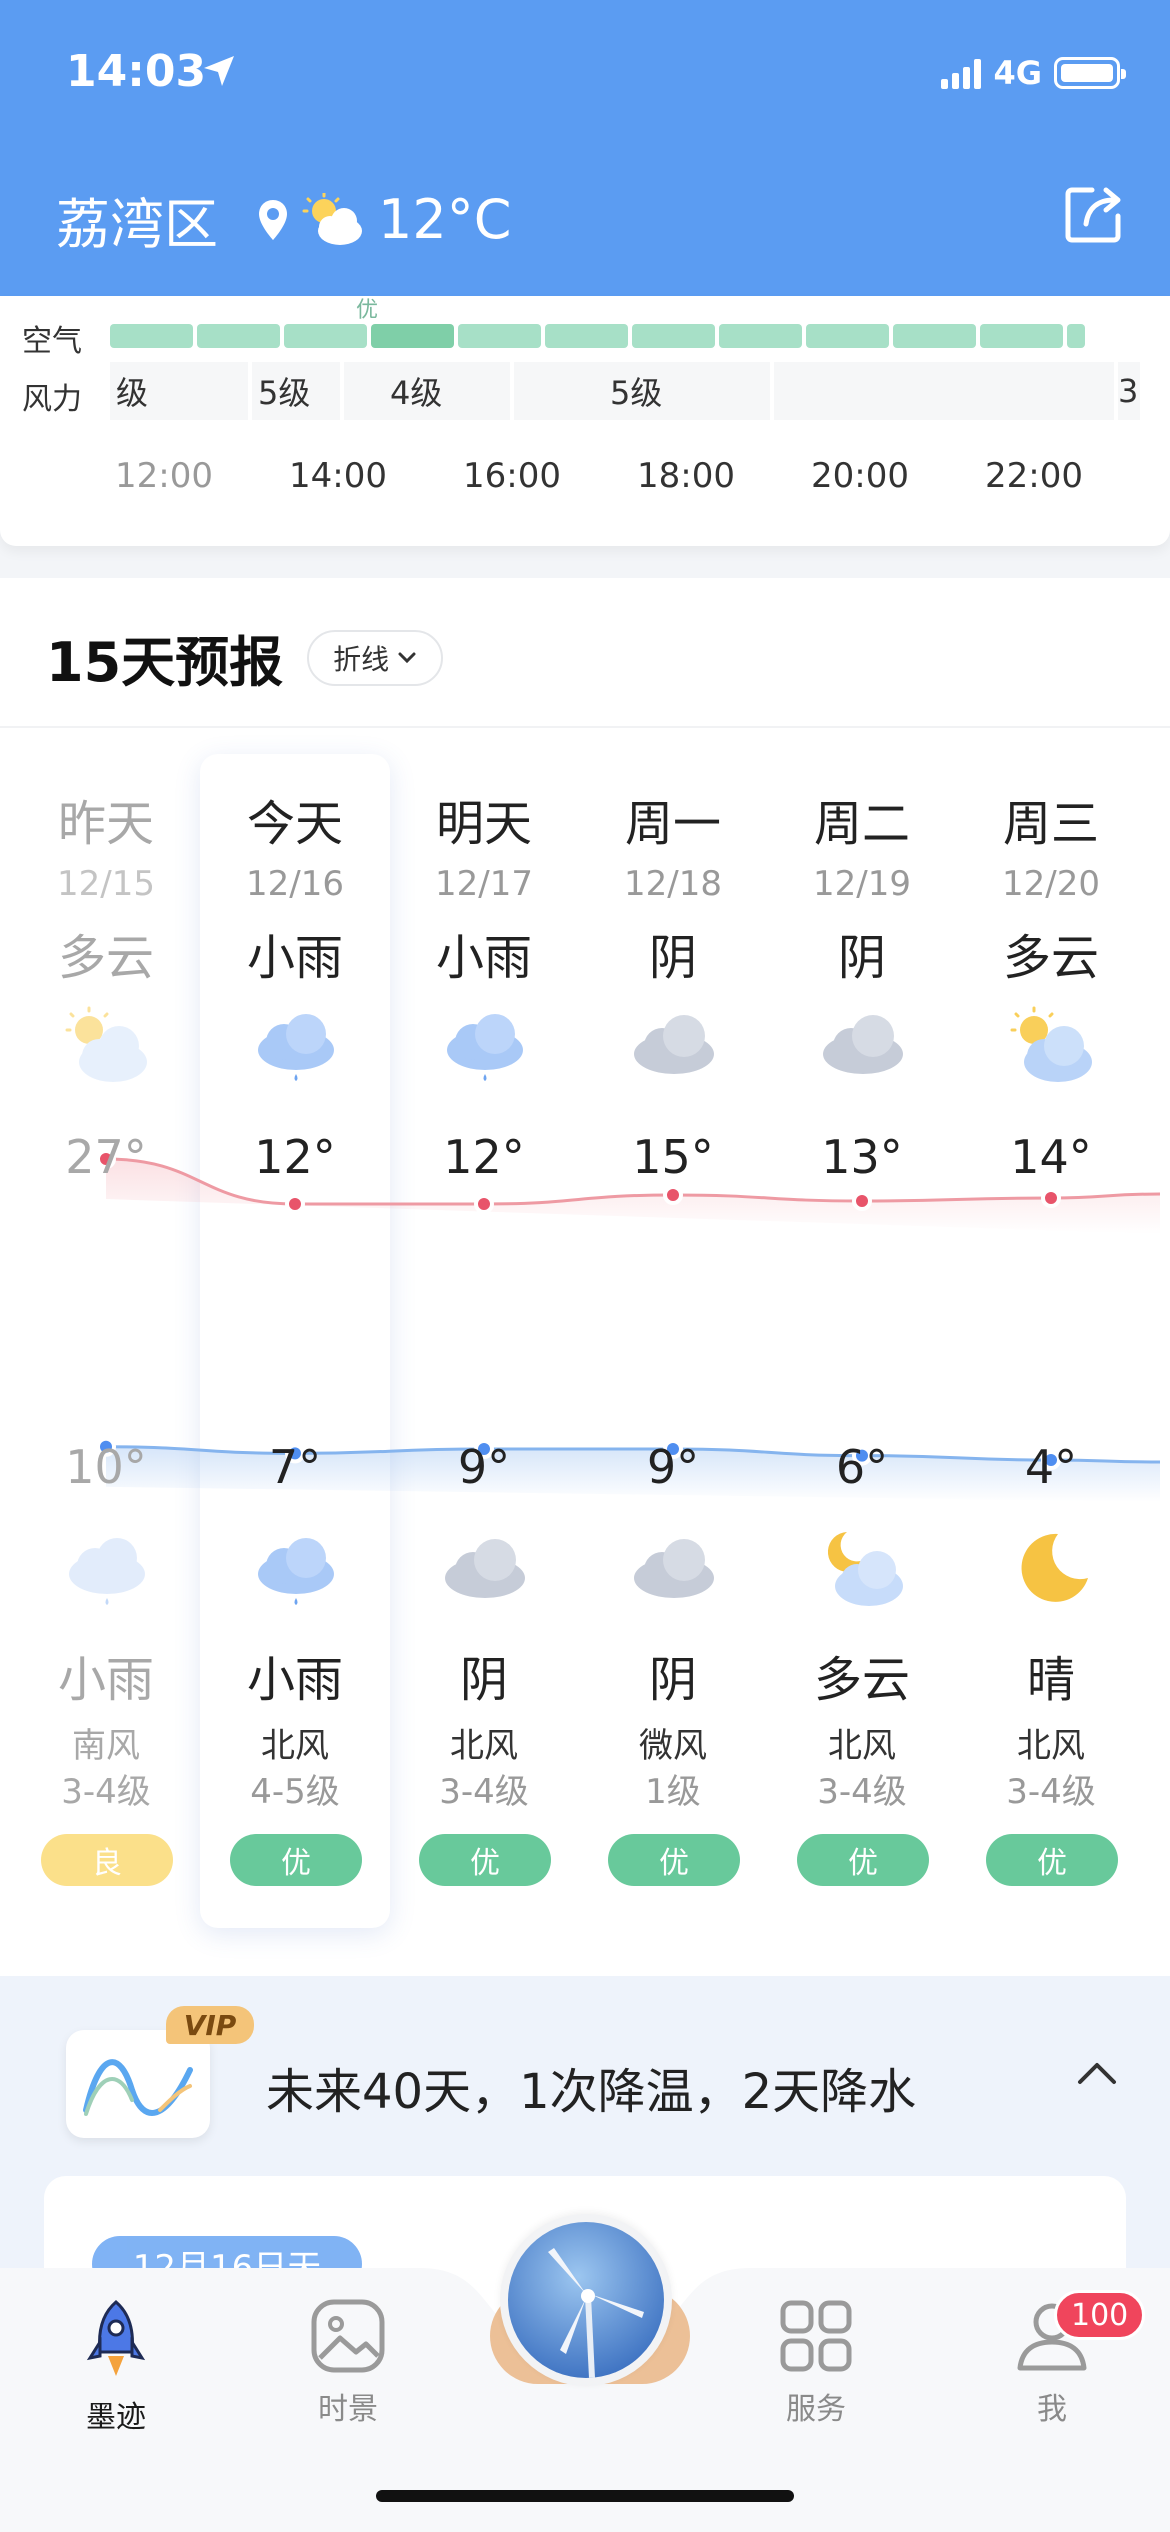  What do you see at coordinates (295, 1277) in the screenshot?
I see `day-column-today: 今天 12/16 小雨 12° 7° 小雨 北风 4-5级 优` at bounding box center [295, 1277].